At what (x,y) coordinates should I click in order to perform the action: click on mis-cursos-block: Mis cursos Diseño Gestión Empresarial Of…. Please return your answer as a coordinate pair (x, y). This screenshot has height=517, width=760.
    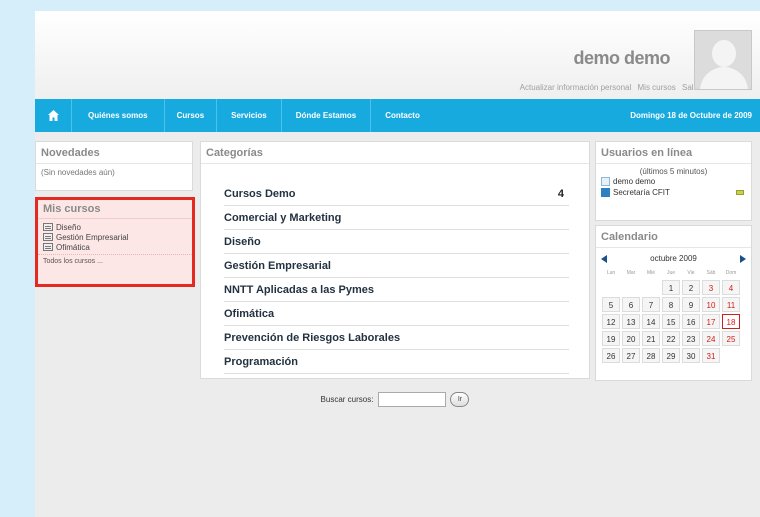
    Looking at the image, I should click on (115, 242).